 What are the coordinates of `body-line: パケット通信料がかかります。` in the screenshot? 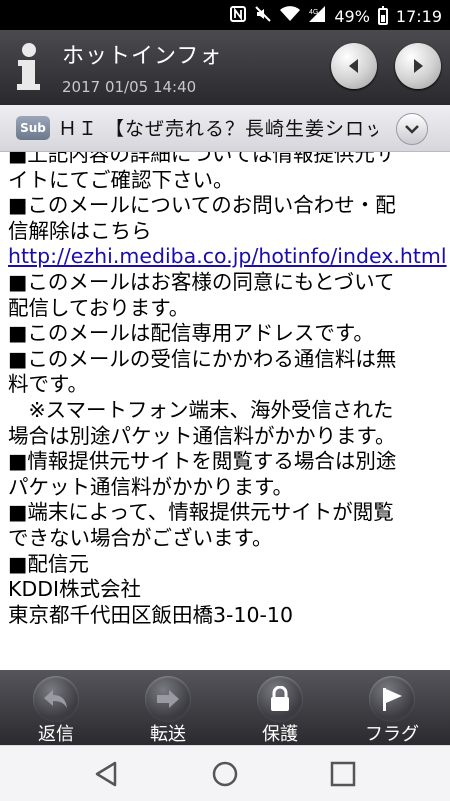 It's located at (150, 486).